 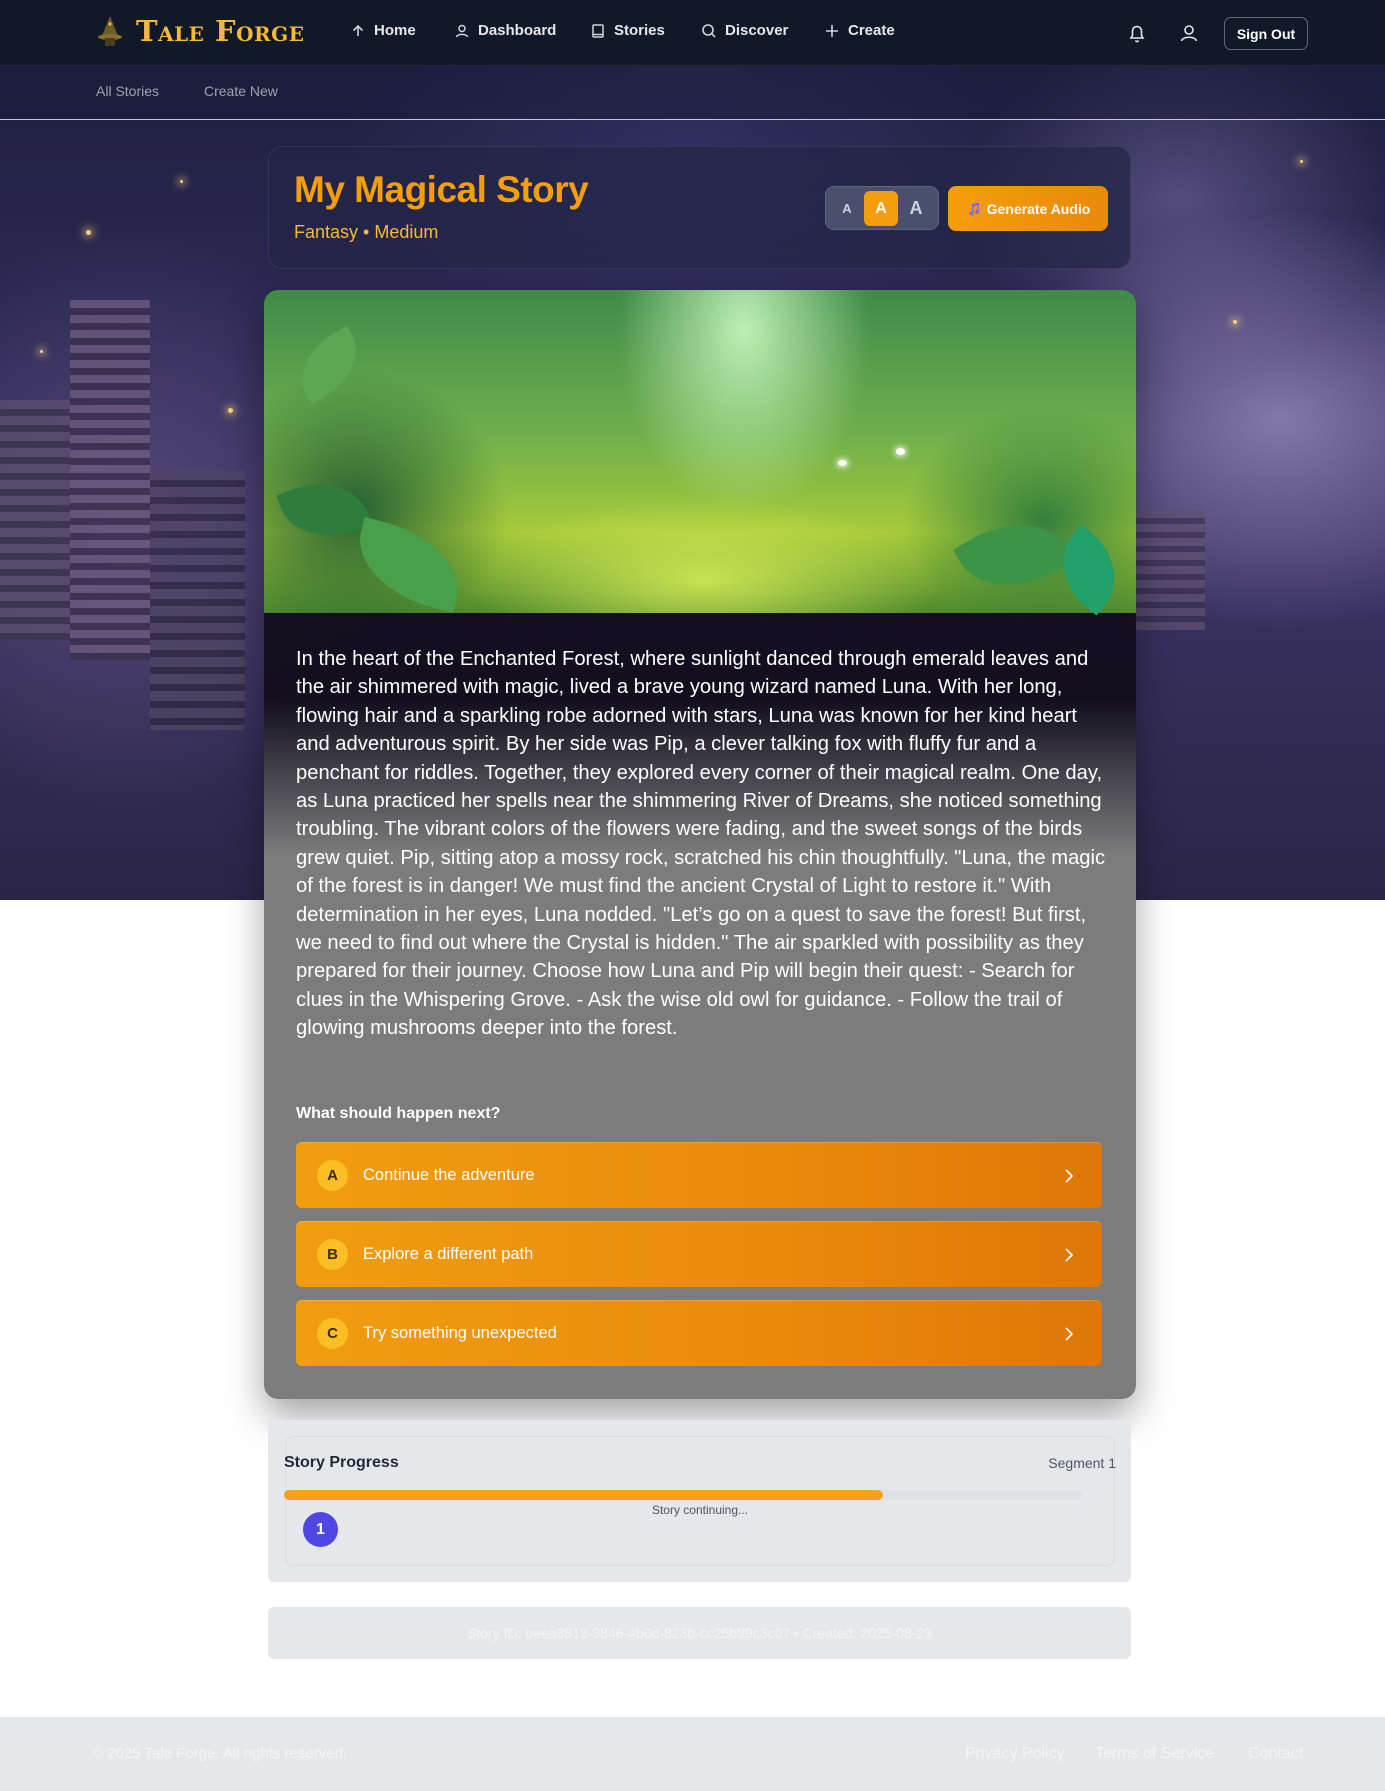 What do you see at coordinates (1170, 570) in the screenshot?
I see `book-stack-right` at bounding box center [1170, 570].